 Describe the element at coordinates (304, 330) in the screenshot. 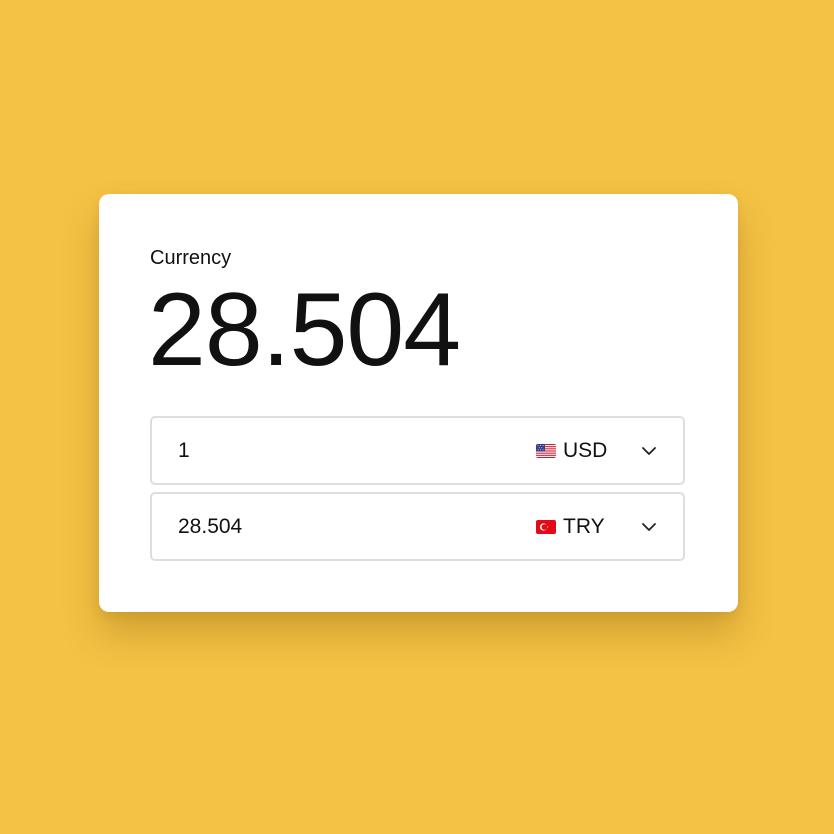

I see `conversion-result: 28.504` at that location.